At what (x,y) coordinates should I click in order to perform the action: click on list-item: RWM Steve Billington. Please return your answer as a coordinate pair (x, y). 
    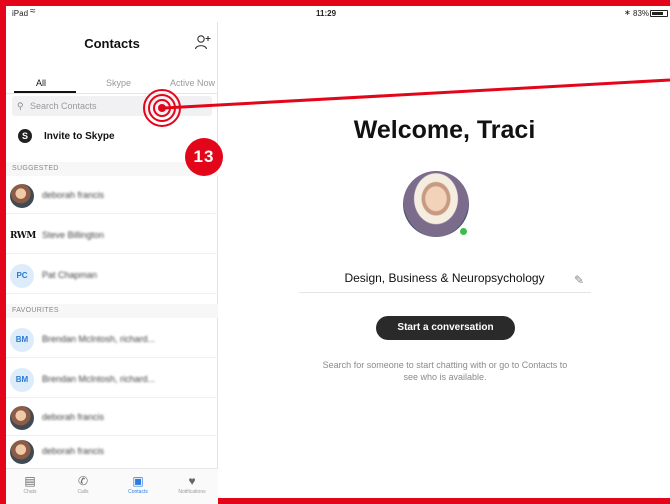
    Looking at the image, I should click on (112, 236).